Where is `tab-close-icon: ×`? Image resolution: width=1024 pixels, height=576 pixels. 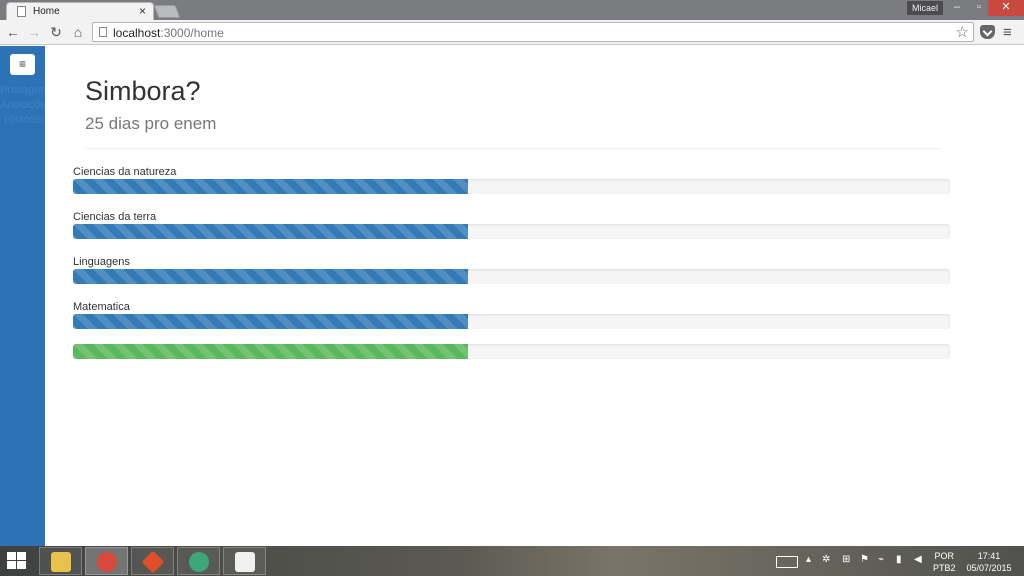
tab-close-icon: × is located at coordinates (142, 11).